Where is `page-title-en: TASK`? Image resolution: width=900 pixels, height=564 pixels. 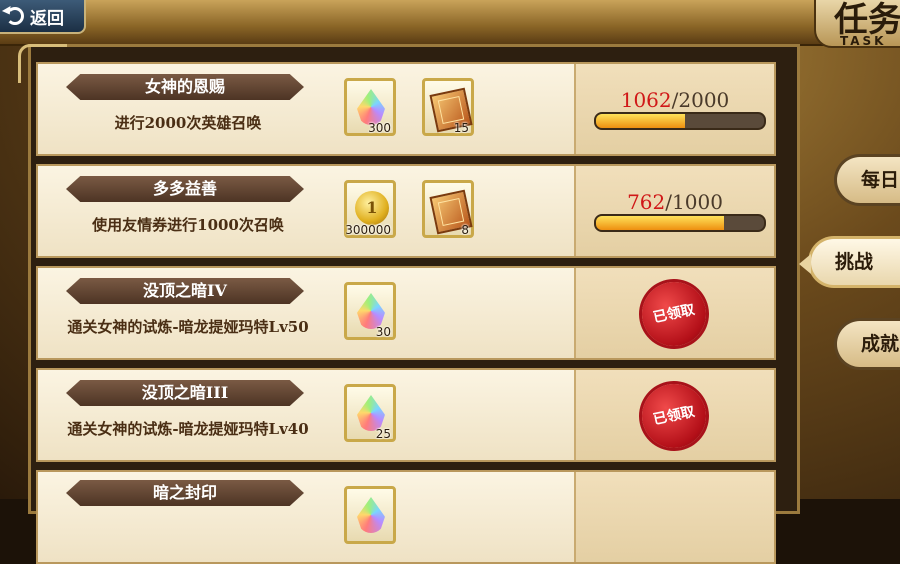
page-title-en: TASK is located at coordinates (863, 41).